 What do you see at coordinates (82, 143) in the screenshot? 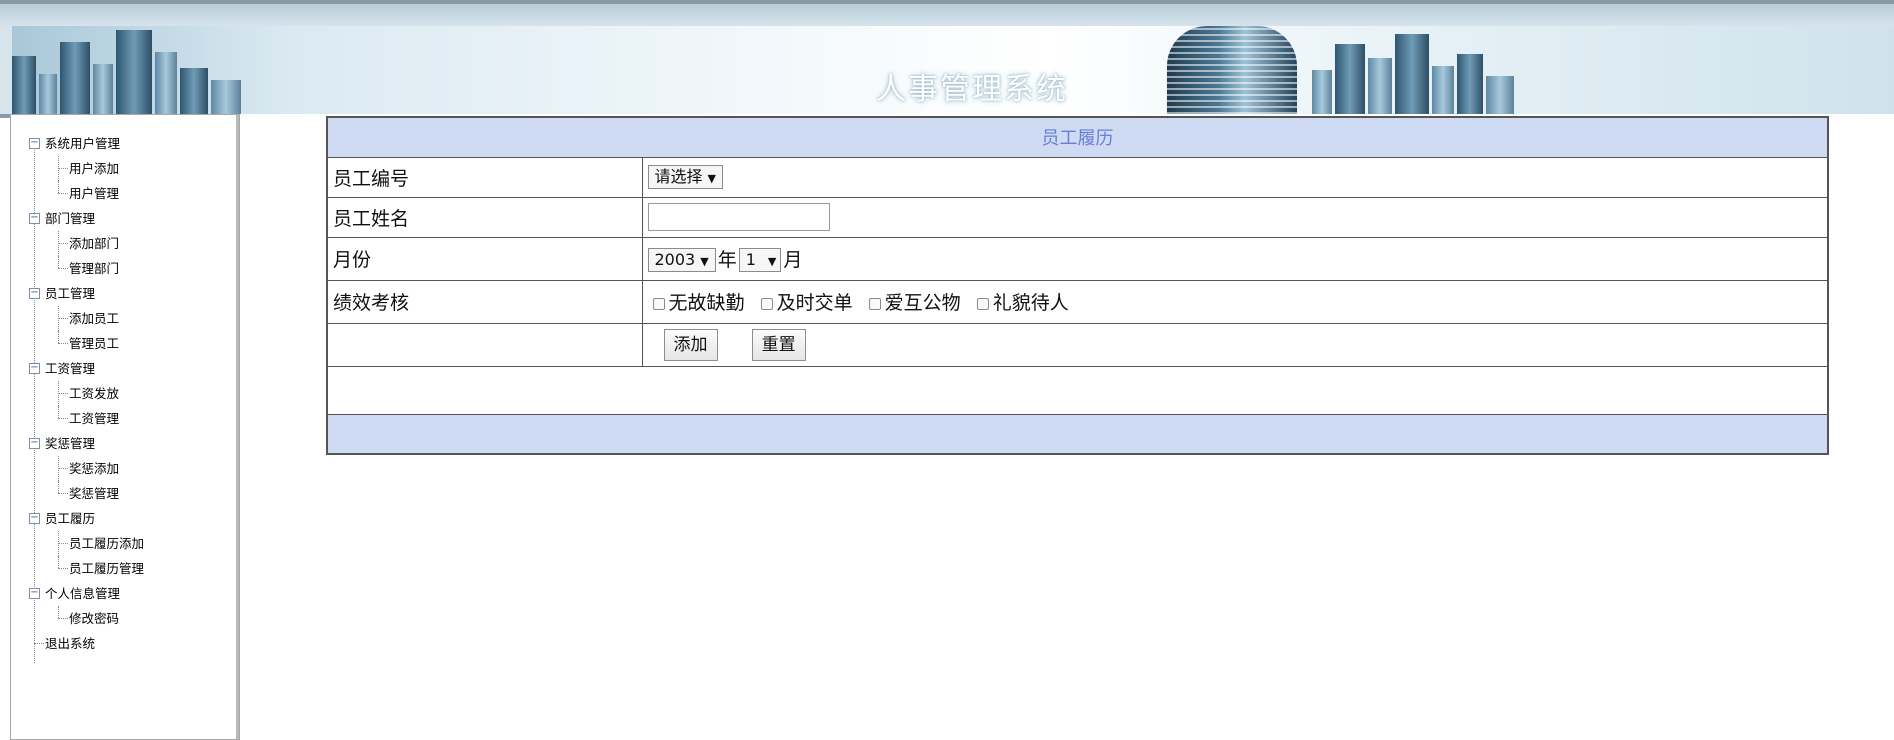
I see `tree-group-label: 系统用户管理` at bounding box center [82, 143].